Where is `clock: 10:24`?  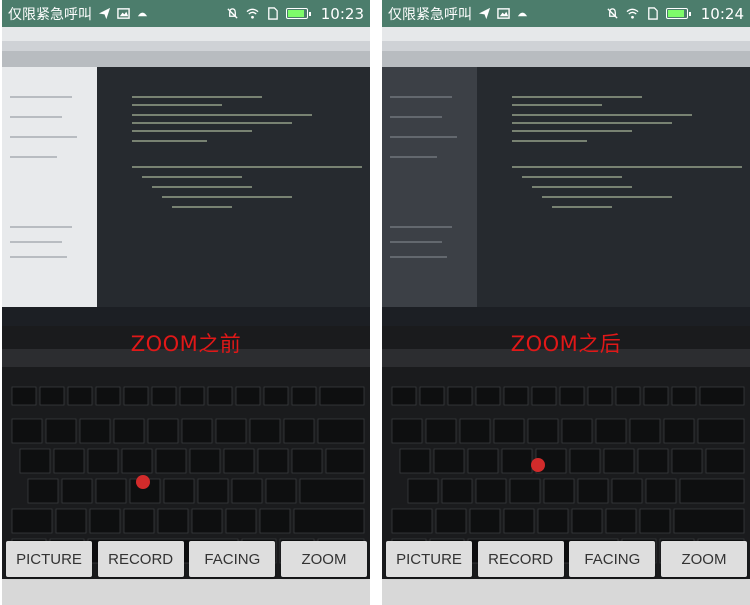 clock: 10:24 is located at coordinates (722, 13).